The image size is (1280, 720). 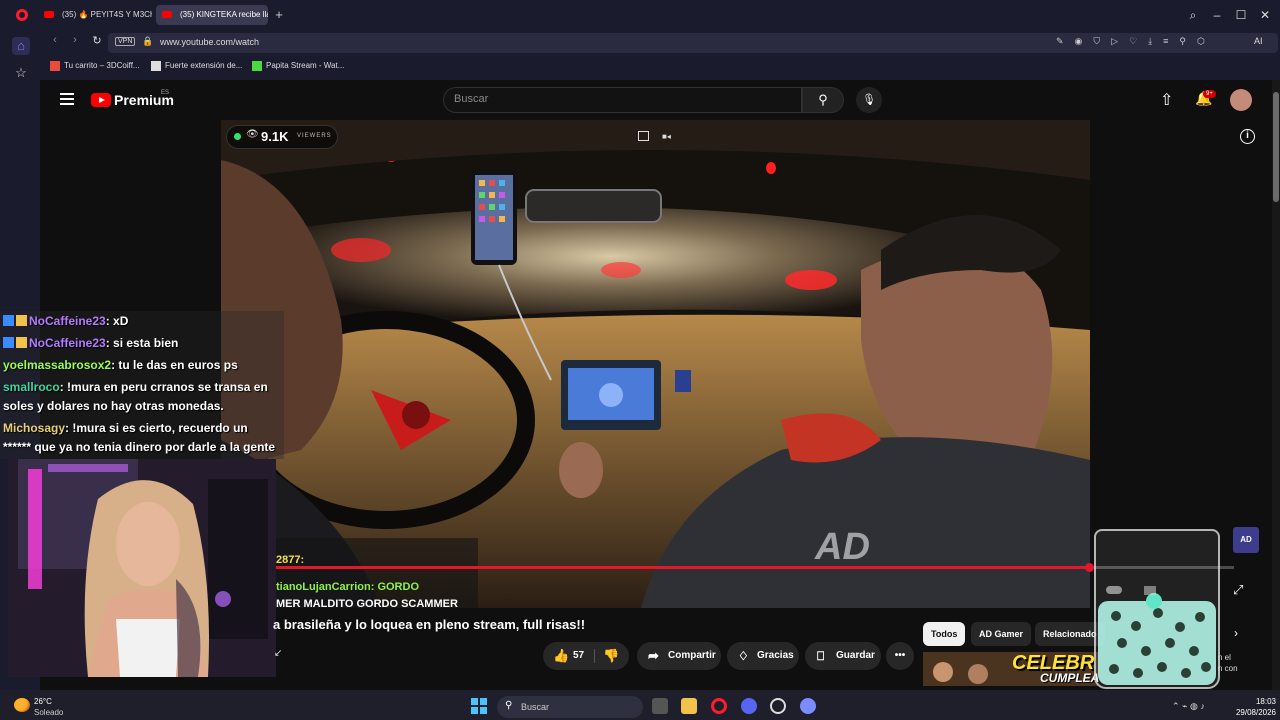 What do you see at coordinates (655, 567) in the screenshot?
I see `progress-bar-played` at bounding box center [655, 567].